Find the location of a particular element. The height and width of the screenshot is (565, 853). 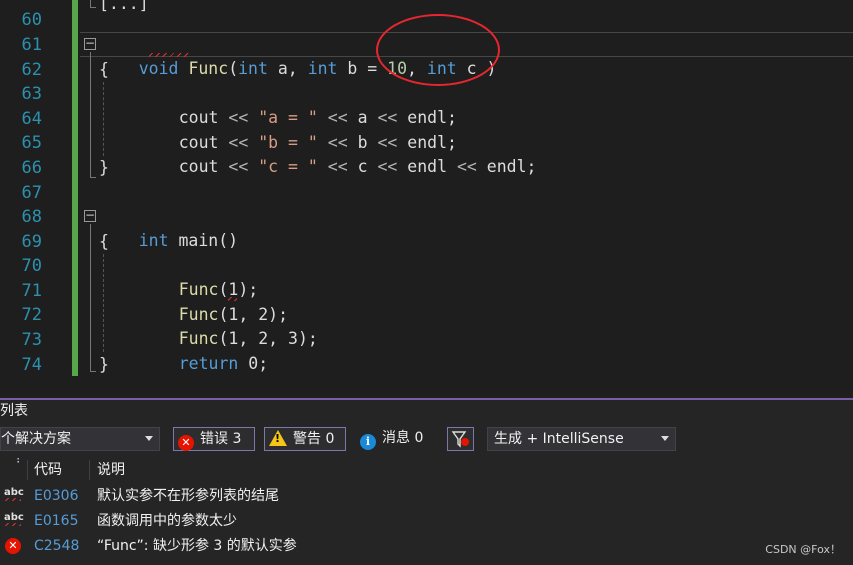

line-number: 66 is located at coordinates (31, 168).